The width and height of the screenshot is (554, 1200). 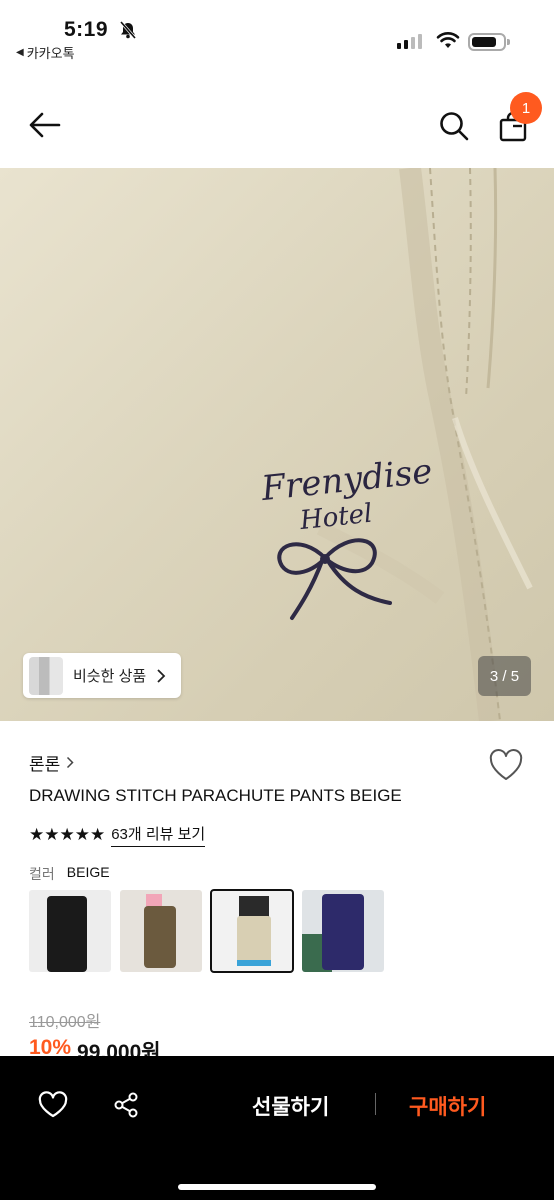 I want to click on bottom-action-bar, so click(x=277, y=1128).